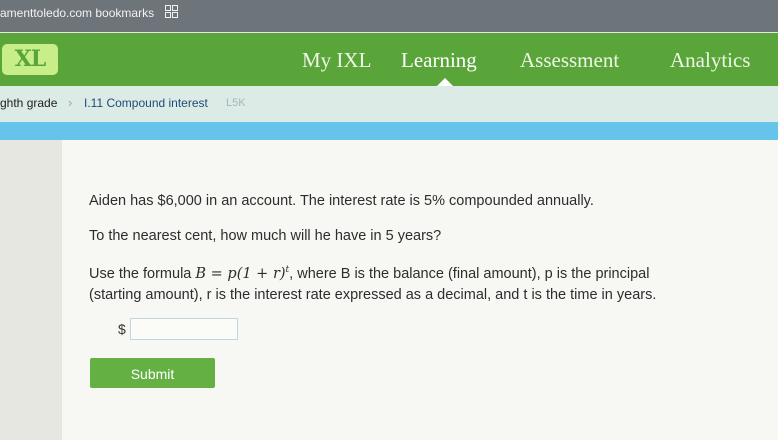 The image size is (778, 440). What do you see at coordinates (30, 59) in the screenshot?
I see `ixl-logo: XL` at bounding box center [30, 59].